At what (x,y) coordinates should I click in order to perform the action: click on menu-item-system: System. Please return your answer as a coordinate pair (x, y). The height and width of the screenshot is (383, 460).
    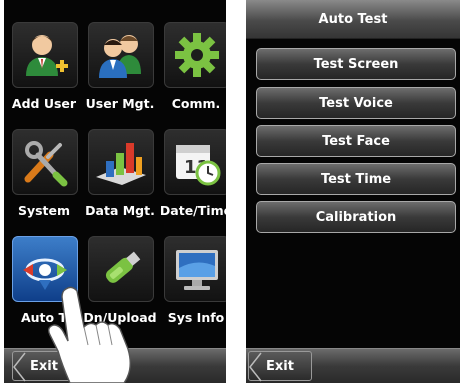
    Looking at the image, I should click on (43, 165).